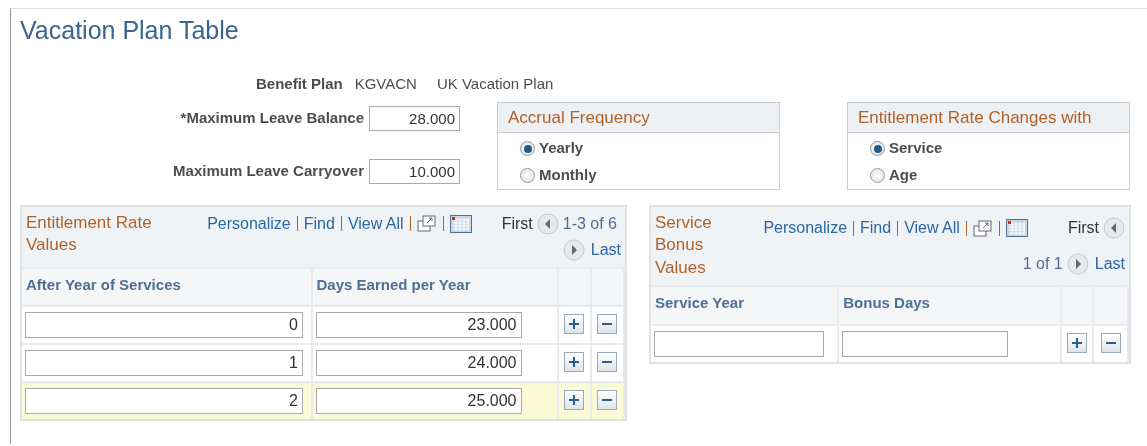 The width and height of the screenshot is (1147, 446). Describe the element at coordinates (589, 223) in the screenshot. I see `row-range: 1-3 of 6` at that location.